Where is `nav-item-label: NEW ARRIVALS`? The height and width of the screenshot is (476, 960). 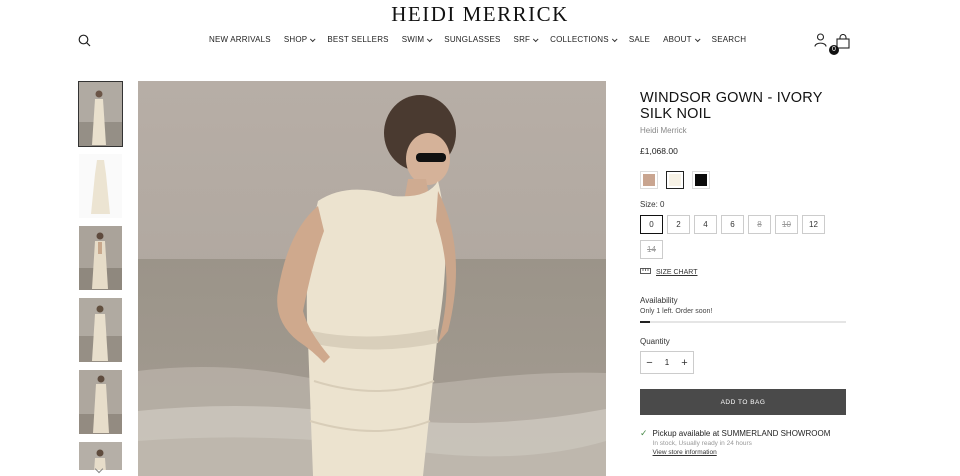 nav-item-label: NEW ARRIVALS is located at coordinates (240, 39).